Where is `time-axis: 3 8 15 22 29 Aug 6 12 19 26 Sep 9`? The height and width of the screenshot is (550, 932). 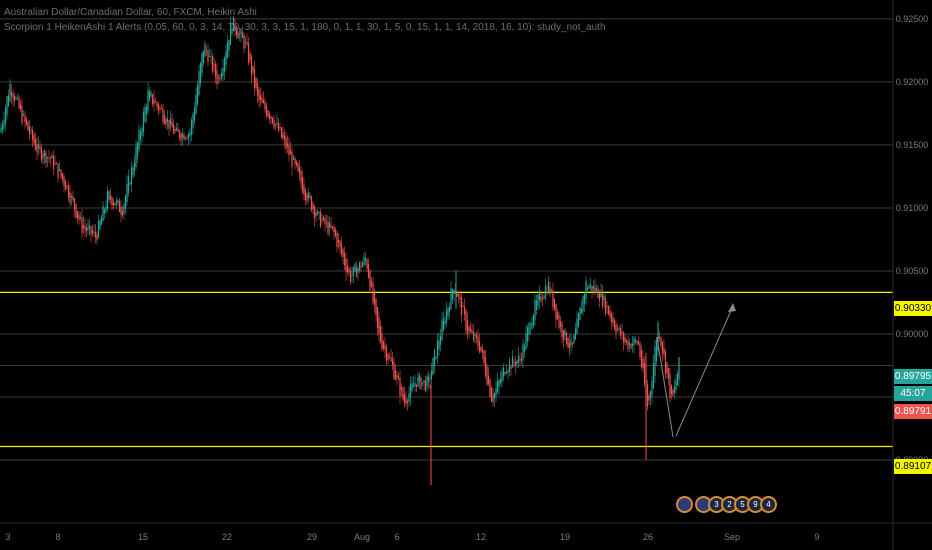 time-axis: 3 8 15 22 29 Aug 6 12 19 26 Sep 9 is located at coordinates (412, 537).